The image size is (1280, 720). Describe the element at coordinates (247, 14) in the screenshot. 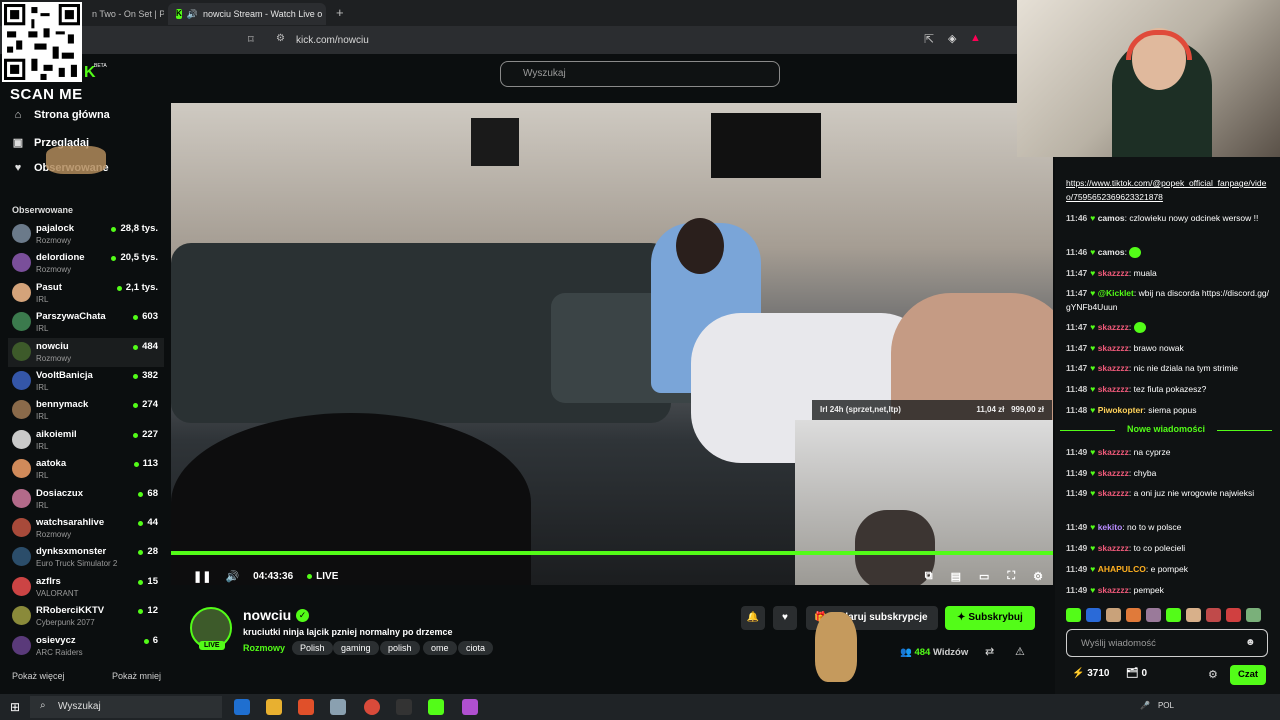

I see `browser-tab-active: K 🔊 nowciu Stream - Watch Live o ×` at that location.